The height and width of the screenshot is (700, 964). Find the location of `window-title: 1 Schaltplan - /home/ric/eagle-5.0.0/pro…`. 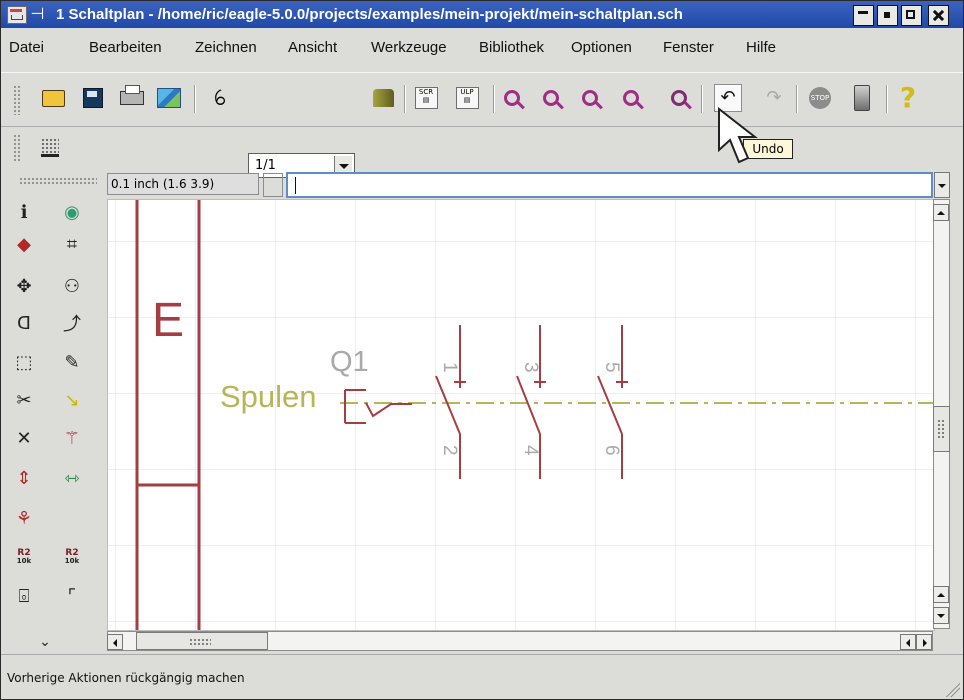

window-title: 1 Schaltplan - /home/ric/eagle-5.0.0/pro… is located at coordinates (369, 14).